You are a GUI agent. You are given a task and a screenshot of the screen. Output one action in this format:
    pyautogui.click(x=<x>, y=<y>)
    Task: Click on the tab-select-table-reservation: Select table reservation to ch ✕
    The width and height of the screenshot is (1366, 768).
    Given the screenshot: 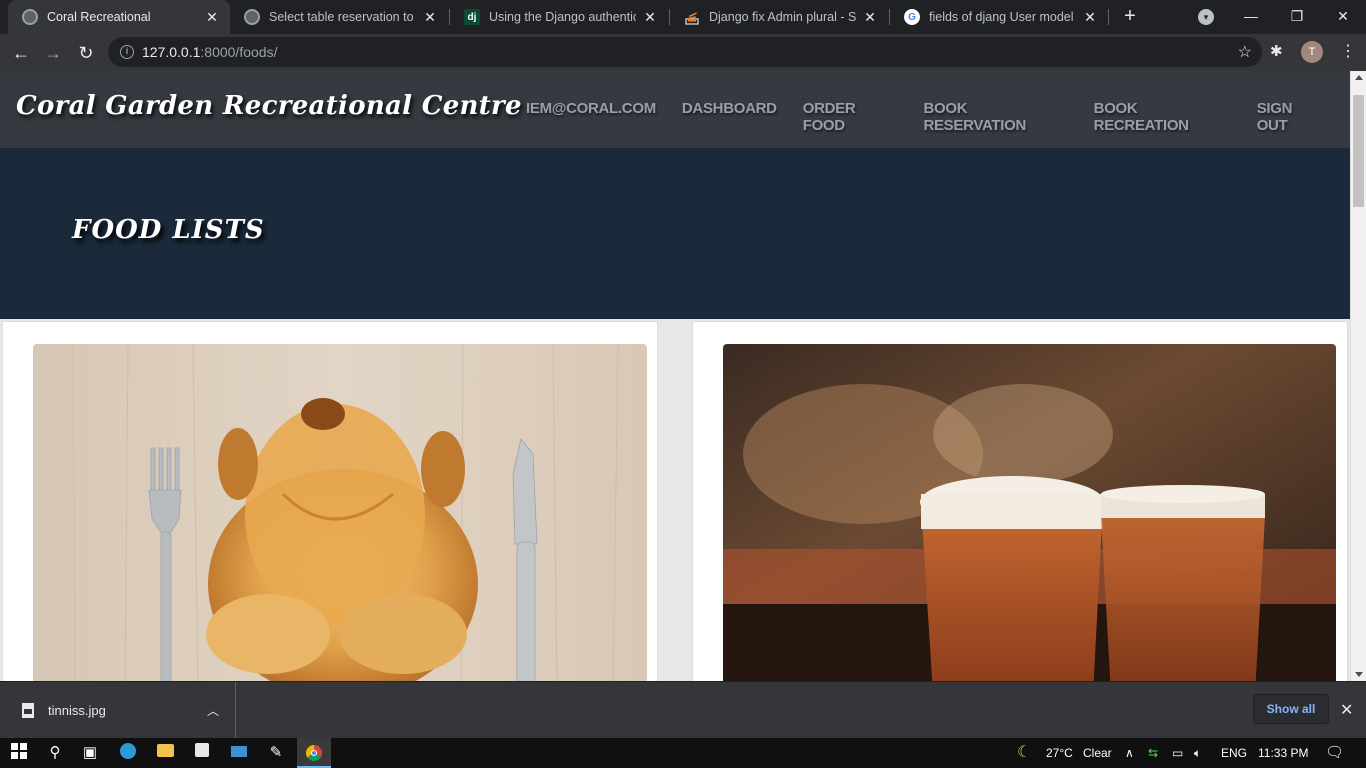 What is the action you would take?
    pyautogui.click(x=339, y=17)
    